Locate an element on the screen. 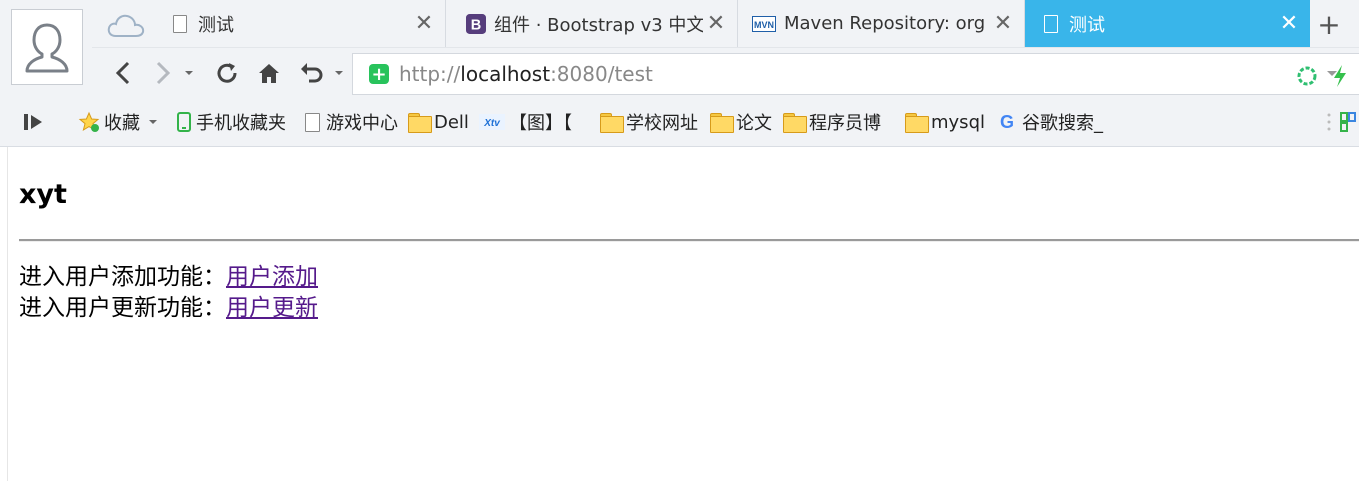 This screenshot has height=481, width=1359. bookmark-folder-papers: 论文 is located at coordinates (741, 122).